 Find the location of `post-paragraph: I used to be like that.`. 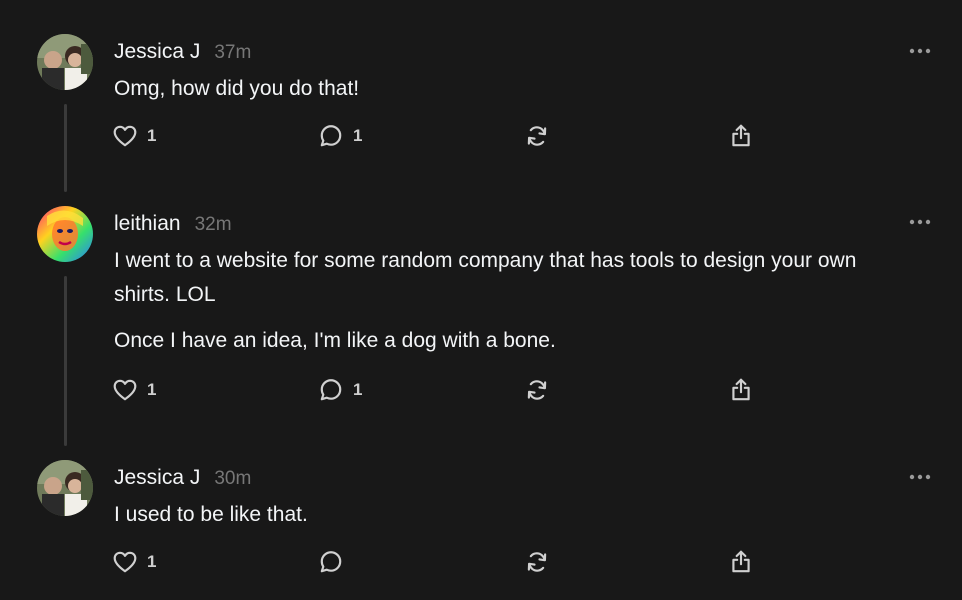

post-paragraph: I used to be like that. is located at coordinates (211, 514).